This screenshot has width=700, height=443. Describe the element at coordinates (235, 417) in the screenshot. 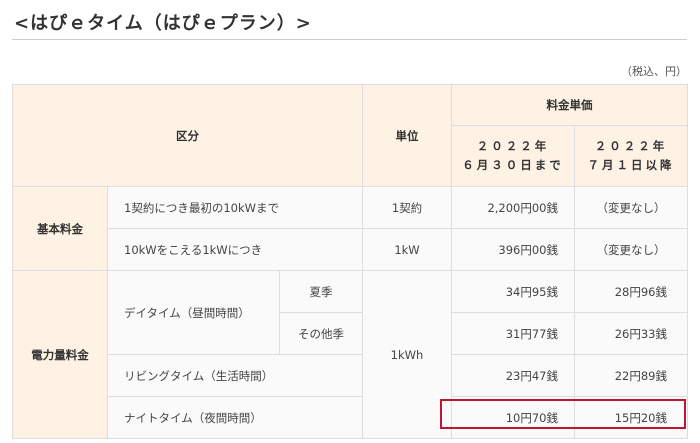

I see `night-time-label: ナイトタイム（夜間時間）` at that location.